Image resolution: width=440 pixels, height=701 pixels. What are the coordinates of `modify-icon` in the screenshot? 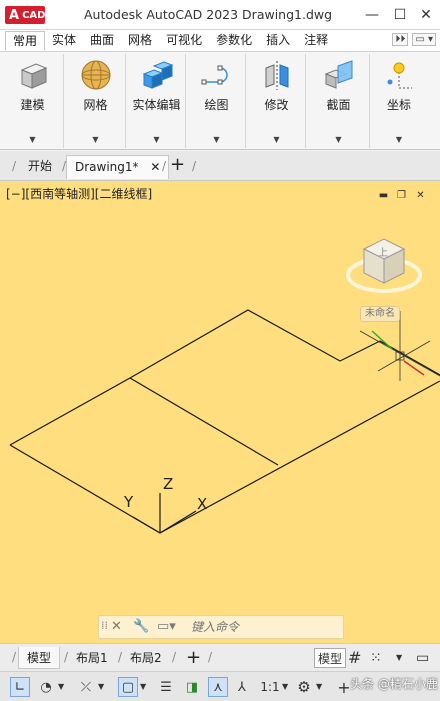 It's located at (276, 75).